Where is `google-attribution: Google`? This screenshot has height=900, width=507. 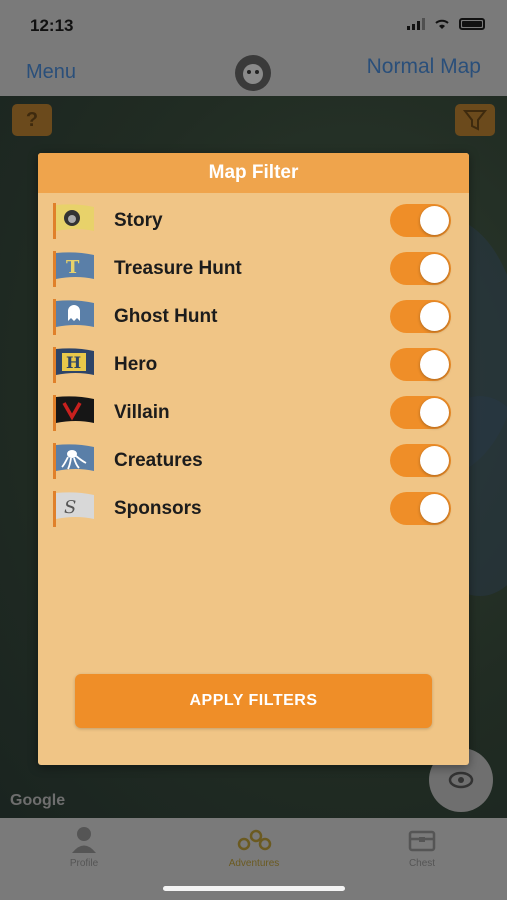
google-attribution: Google is located at coordinates (38, 800).